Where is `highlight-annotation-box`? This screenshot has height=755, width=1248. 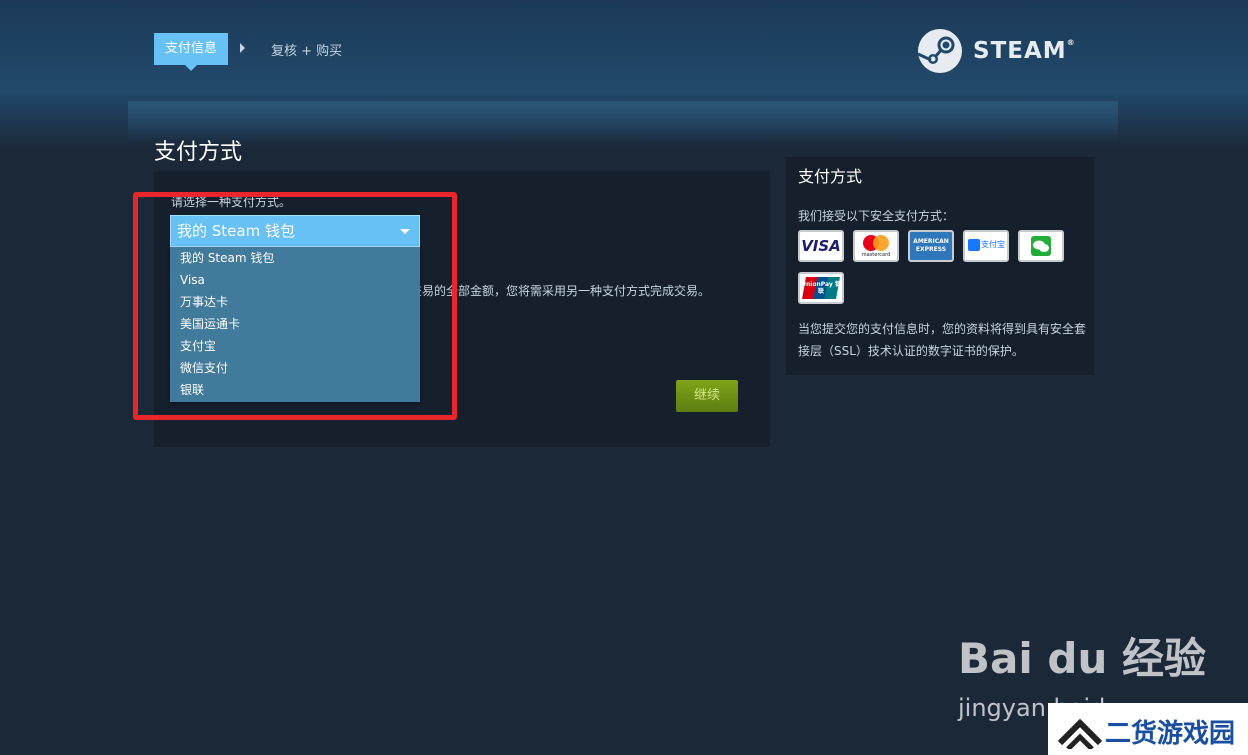 highlight-annotation-box is located at coordinates (295, 306).